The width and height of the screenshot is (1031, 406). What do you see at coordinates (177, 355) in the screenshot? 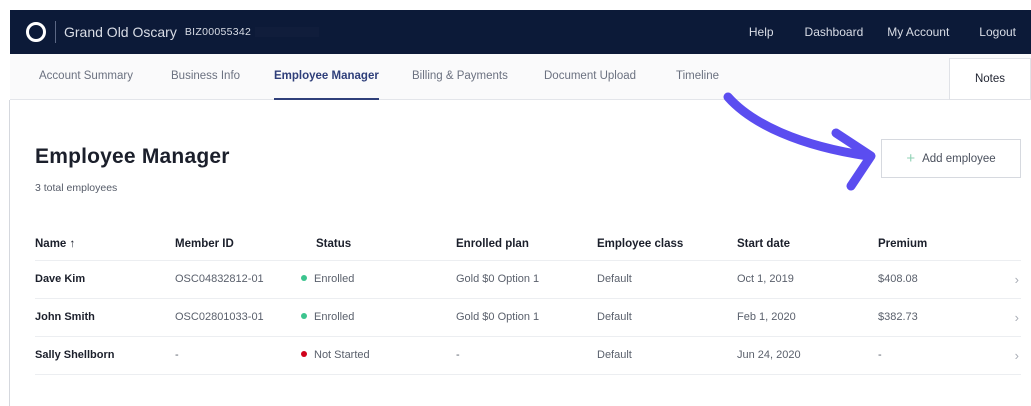
I see `member-id: -` at bounding box center [177, 355].